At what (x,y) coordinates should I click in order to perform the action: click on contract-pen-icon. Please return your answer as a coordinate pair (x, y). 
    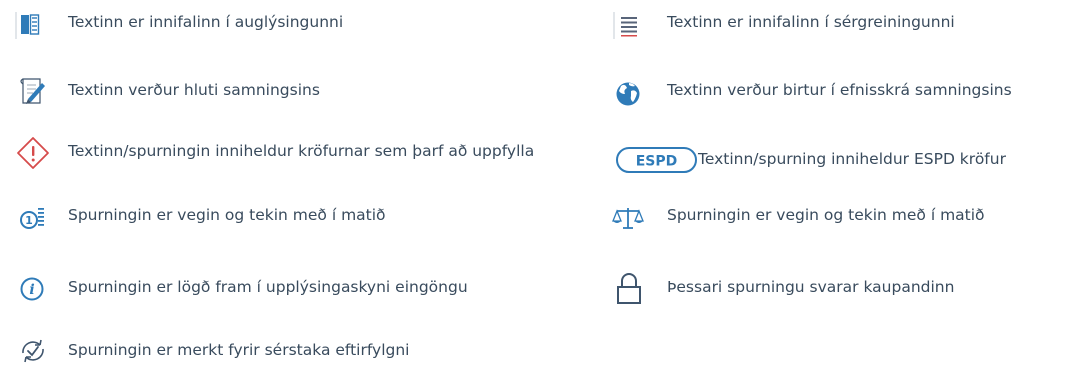
    Looking at the image, I should click on (33, 91).